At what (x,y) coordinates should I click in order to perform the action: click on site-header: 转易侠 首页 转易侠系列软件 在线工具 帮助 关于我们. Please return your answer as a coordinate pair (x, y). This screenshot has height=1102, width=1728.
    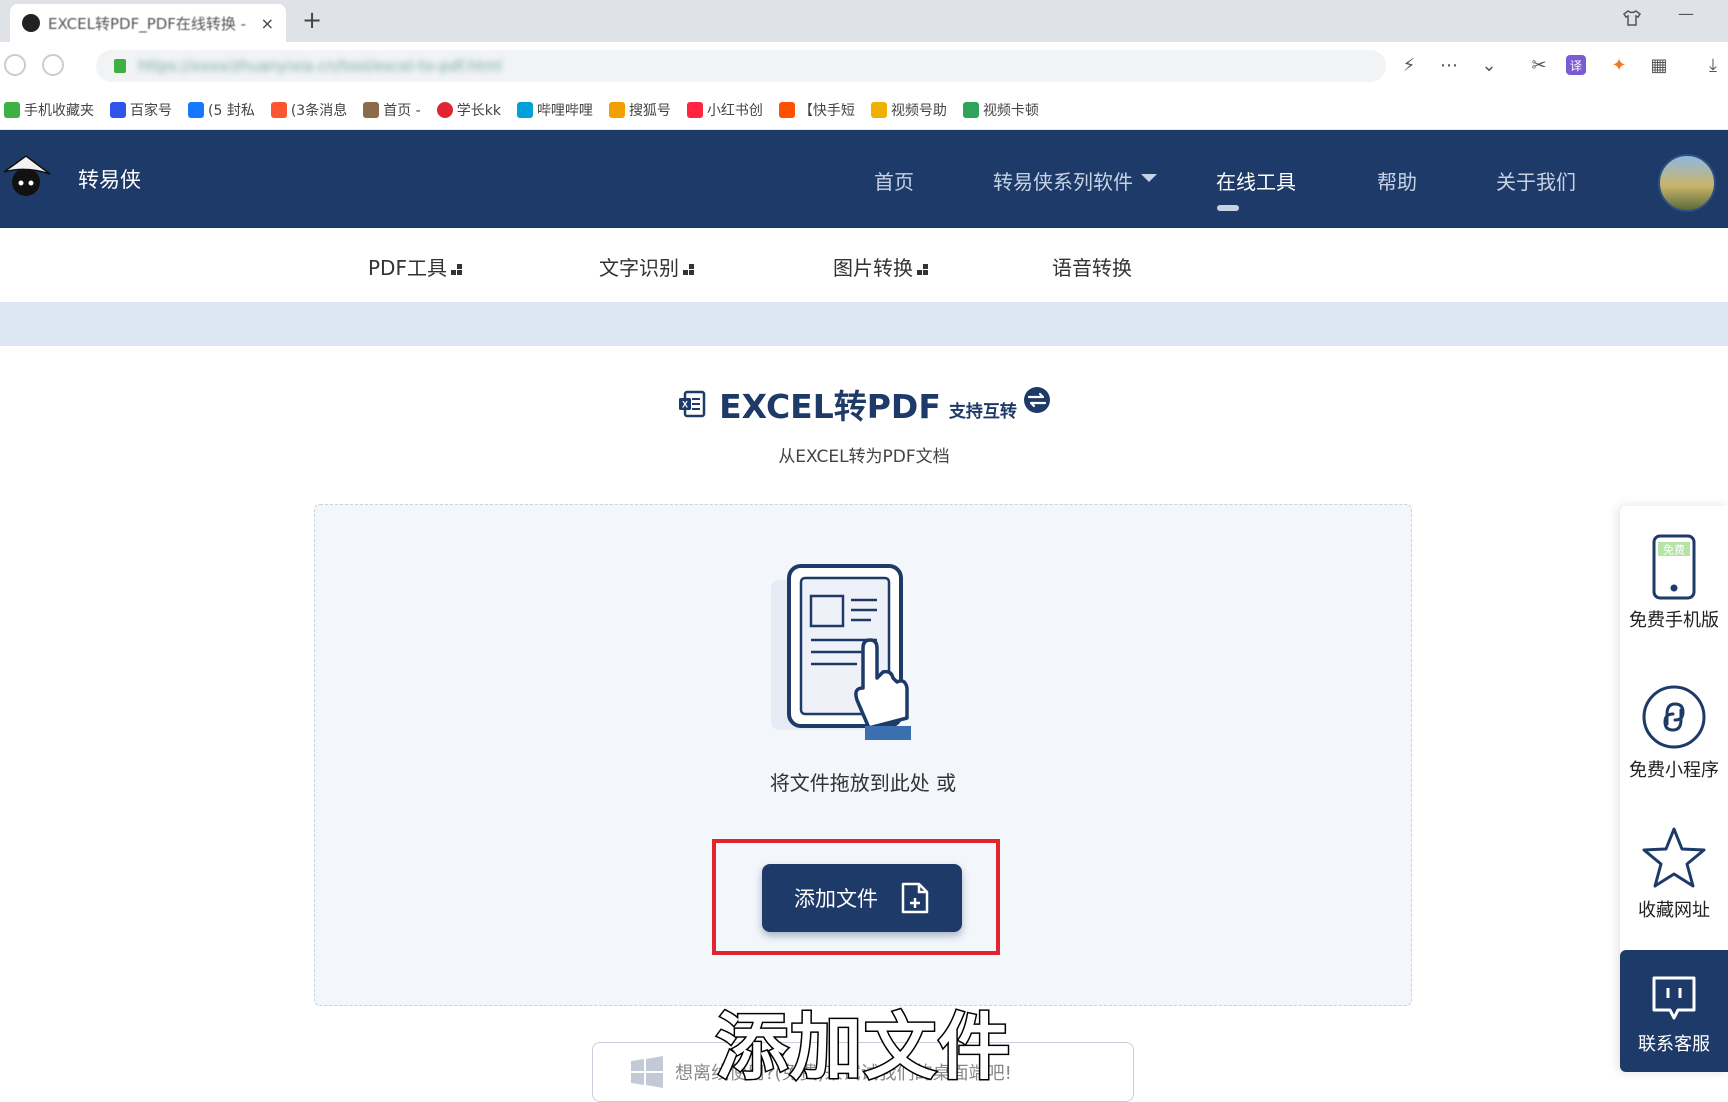
    Looking at the image, I should click on (864, 179).